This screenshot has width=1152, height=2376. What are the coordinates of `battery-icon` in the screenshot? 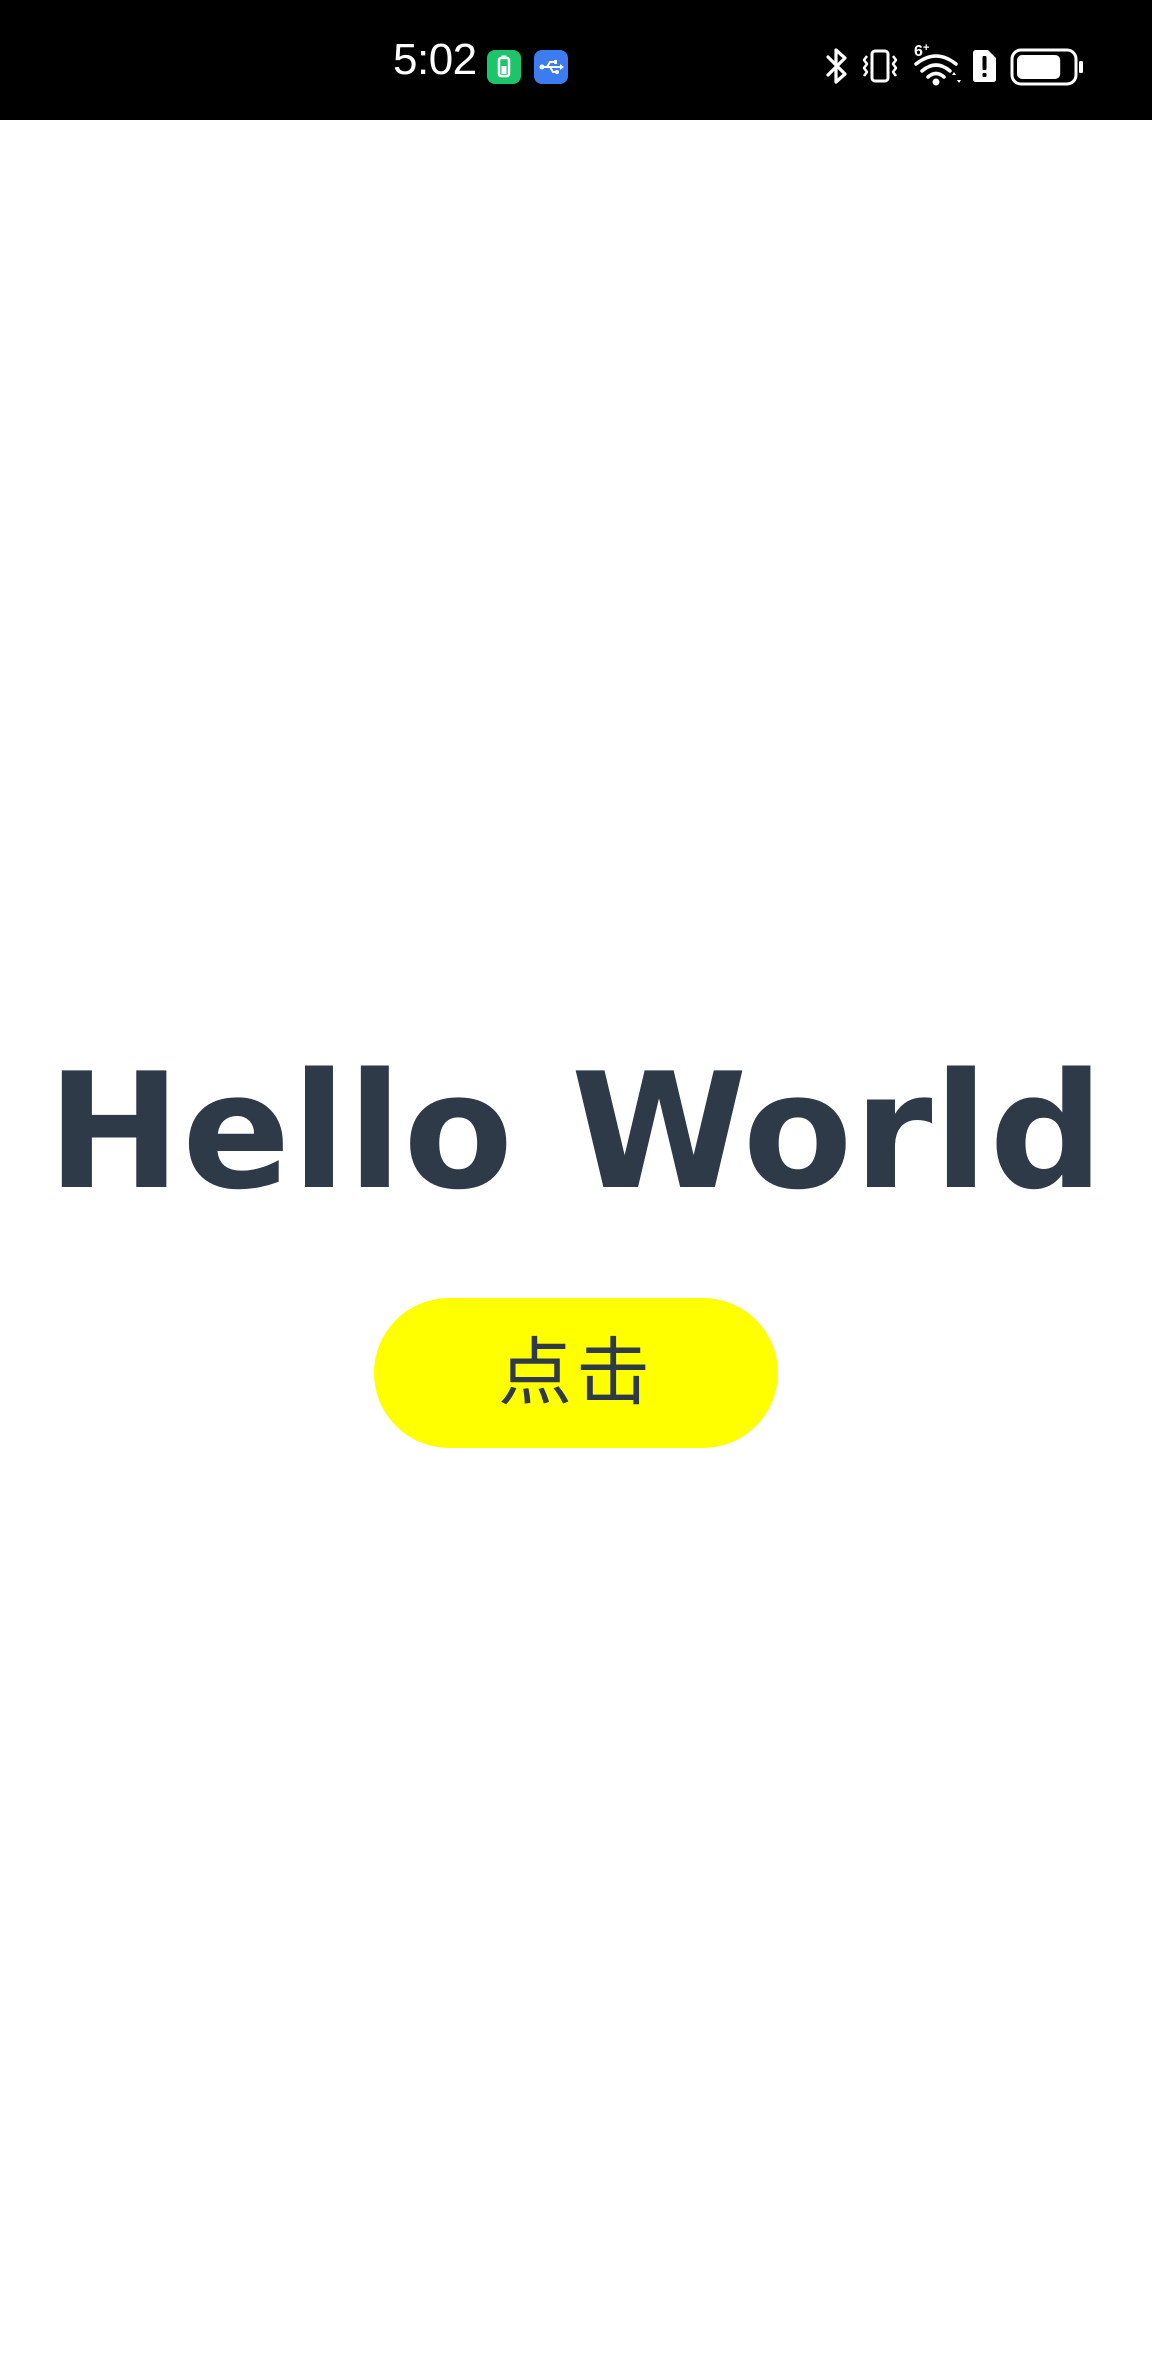 It's located at (1048, 67).